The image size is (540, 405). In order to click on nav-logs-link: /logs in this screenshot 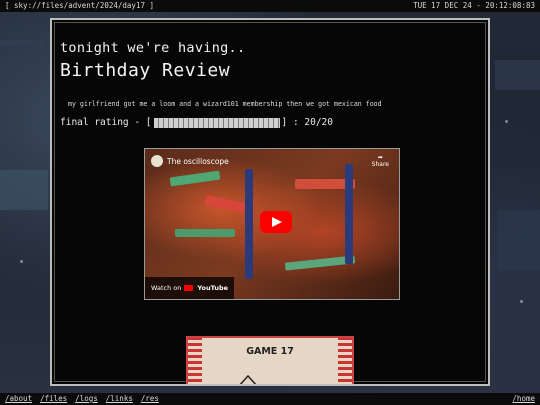, I will do `click(86, 398)`.